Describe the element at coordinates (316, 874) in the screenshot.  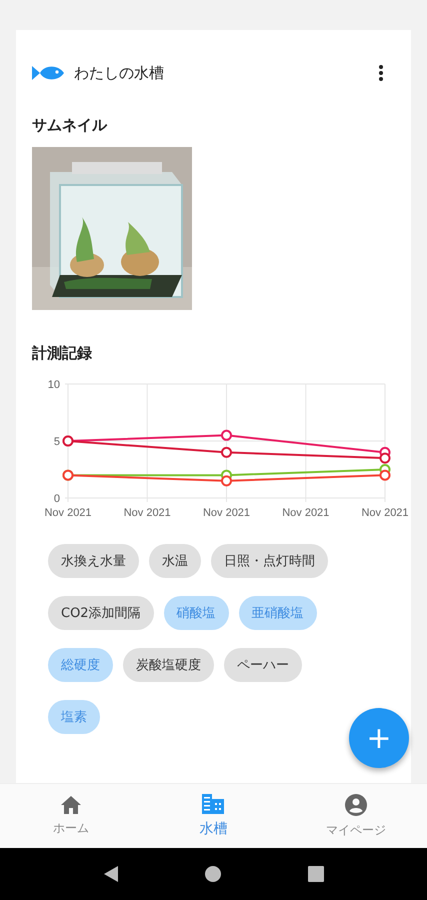
I see `recents-icon` at that location.